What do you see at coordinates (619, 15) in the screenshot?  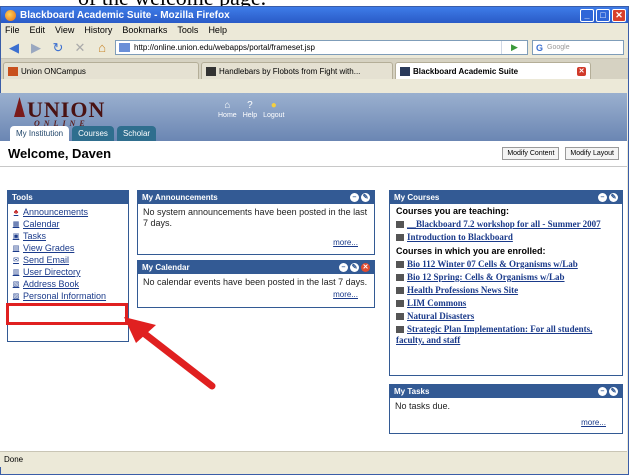 I see `close-button: ✕` at bounding box center [619, 15].